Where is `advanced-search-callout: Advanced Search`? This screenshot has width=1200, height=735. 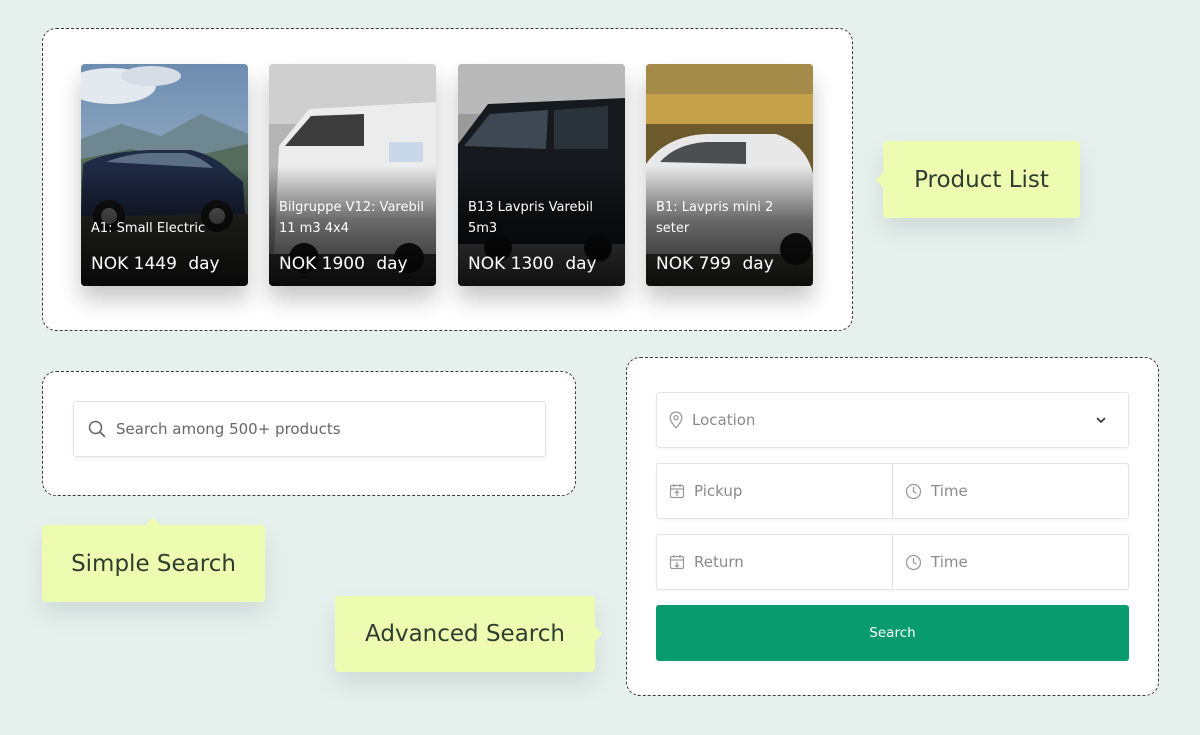 advanced-search-callout: Advanced Search is located at coordinates (465, 634).